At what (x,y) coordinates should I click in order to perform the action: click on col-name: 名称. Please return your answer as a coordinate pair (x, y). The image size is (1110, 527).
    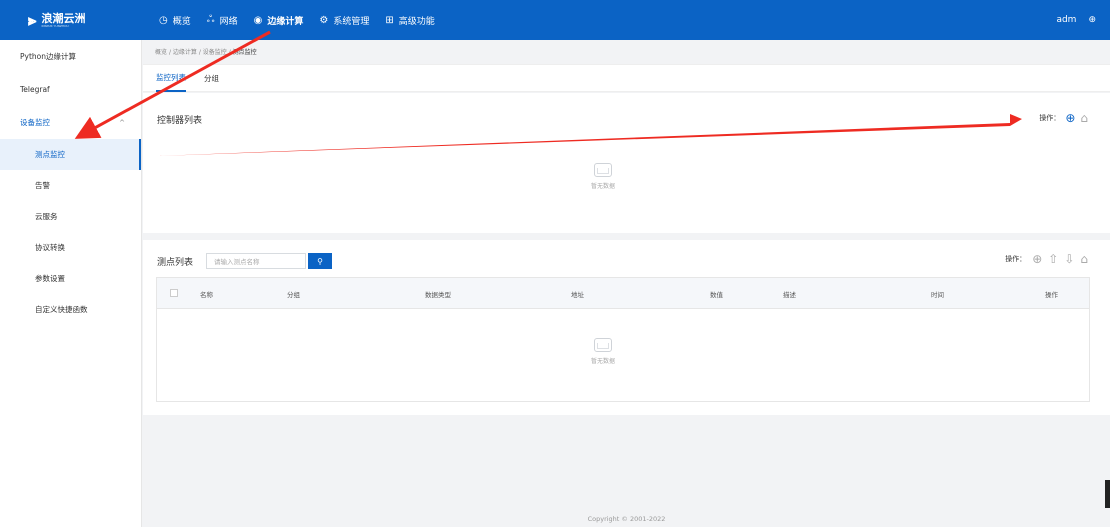
    Looking at the image, I should click on (206, 293).